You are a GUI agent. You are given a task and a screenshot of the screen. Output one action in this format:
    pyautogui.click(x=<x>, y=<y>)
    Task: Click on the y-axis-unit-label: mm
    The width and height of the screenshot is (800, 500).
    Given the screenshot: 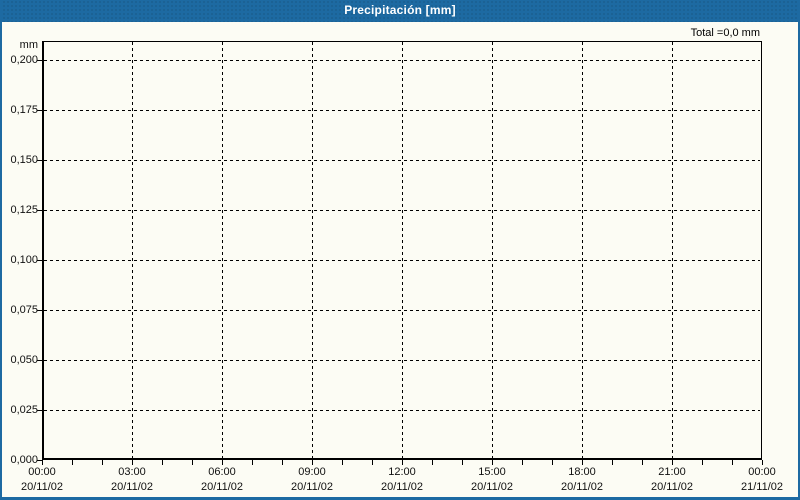 What is the action you would take?
    pyautogui.click(x=28, y=45)
    